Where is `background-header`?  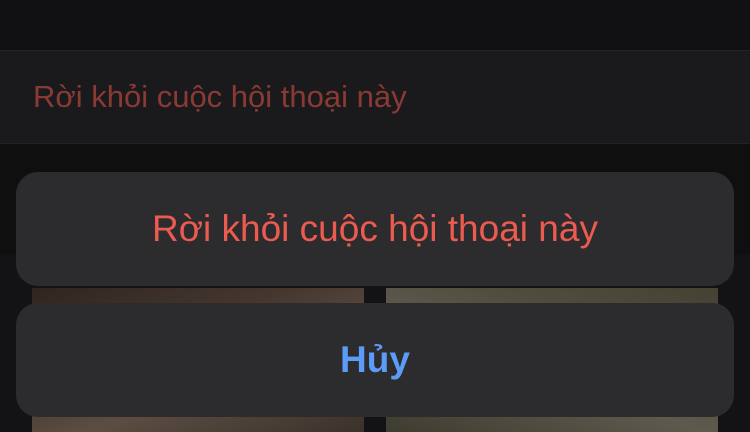
background-header is located at coordinates (375, 25).